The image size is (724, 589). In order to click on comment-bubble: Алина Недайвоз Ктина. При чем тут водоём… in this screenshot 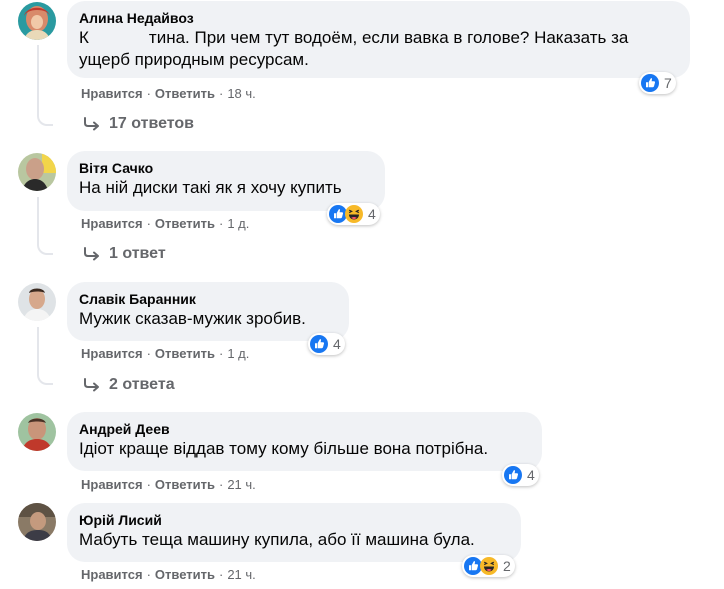, I will do `click(378, 39)`.